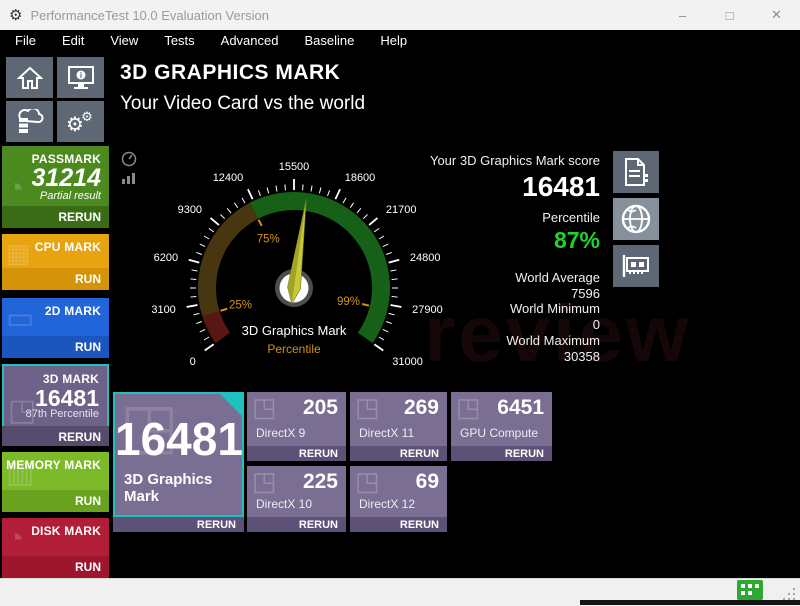  What do you see at coordinates (329, 40) in the screenshot?
I see `menu-baseline: Baseline` at bounding box center [329, 40].